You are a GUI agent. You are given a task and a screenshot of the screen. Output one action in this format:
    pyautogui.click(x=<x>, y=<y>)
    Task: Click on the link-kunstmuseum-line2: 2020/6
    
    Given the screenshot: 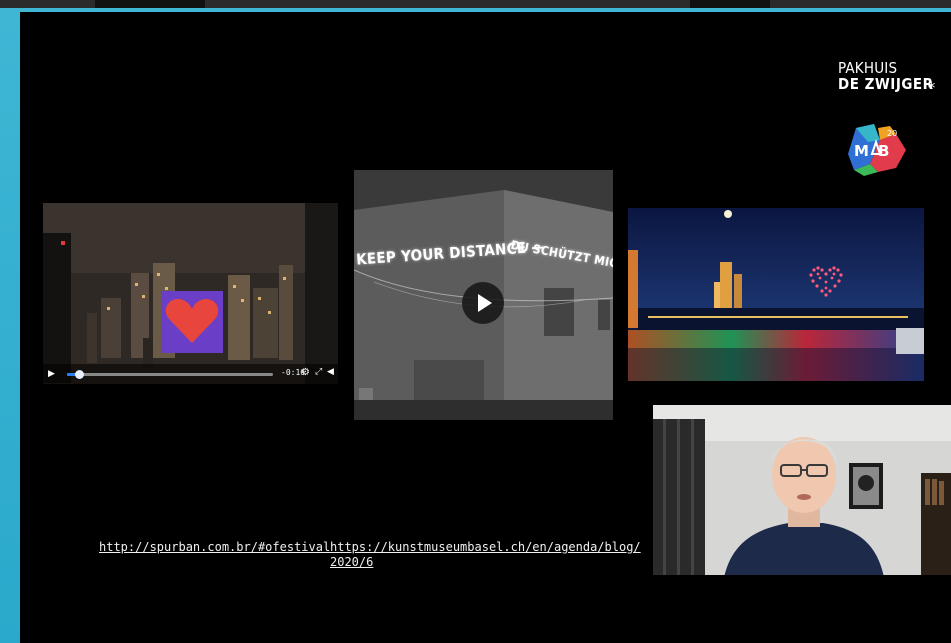 What is the action you would take?
    pyautogui.click(x=485, y=562)
    